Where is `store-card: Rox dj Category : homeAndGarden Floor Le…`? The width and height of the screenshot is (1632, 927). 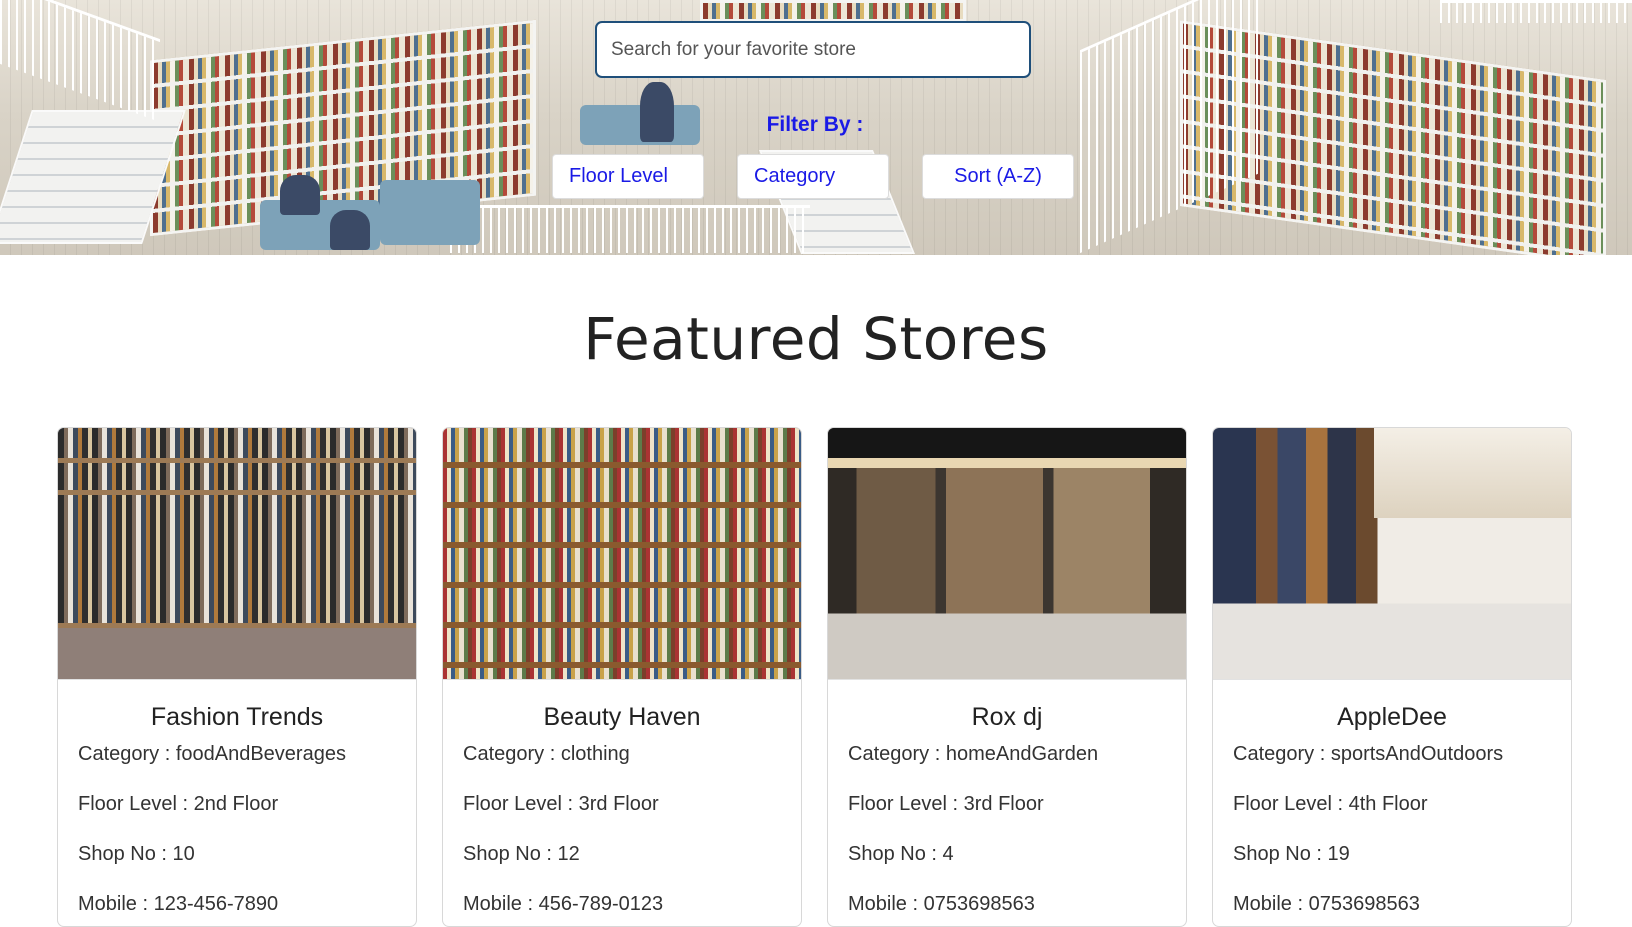
store-card: Rox dj Category : homeAndGarden Floor Le… is located at coordinates (1007, 677).